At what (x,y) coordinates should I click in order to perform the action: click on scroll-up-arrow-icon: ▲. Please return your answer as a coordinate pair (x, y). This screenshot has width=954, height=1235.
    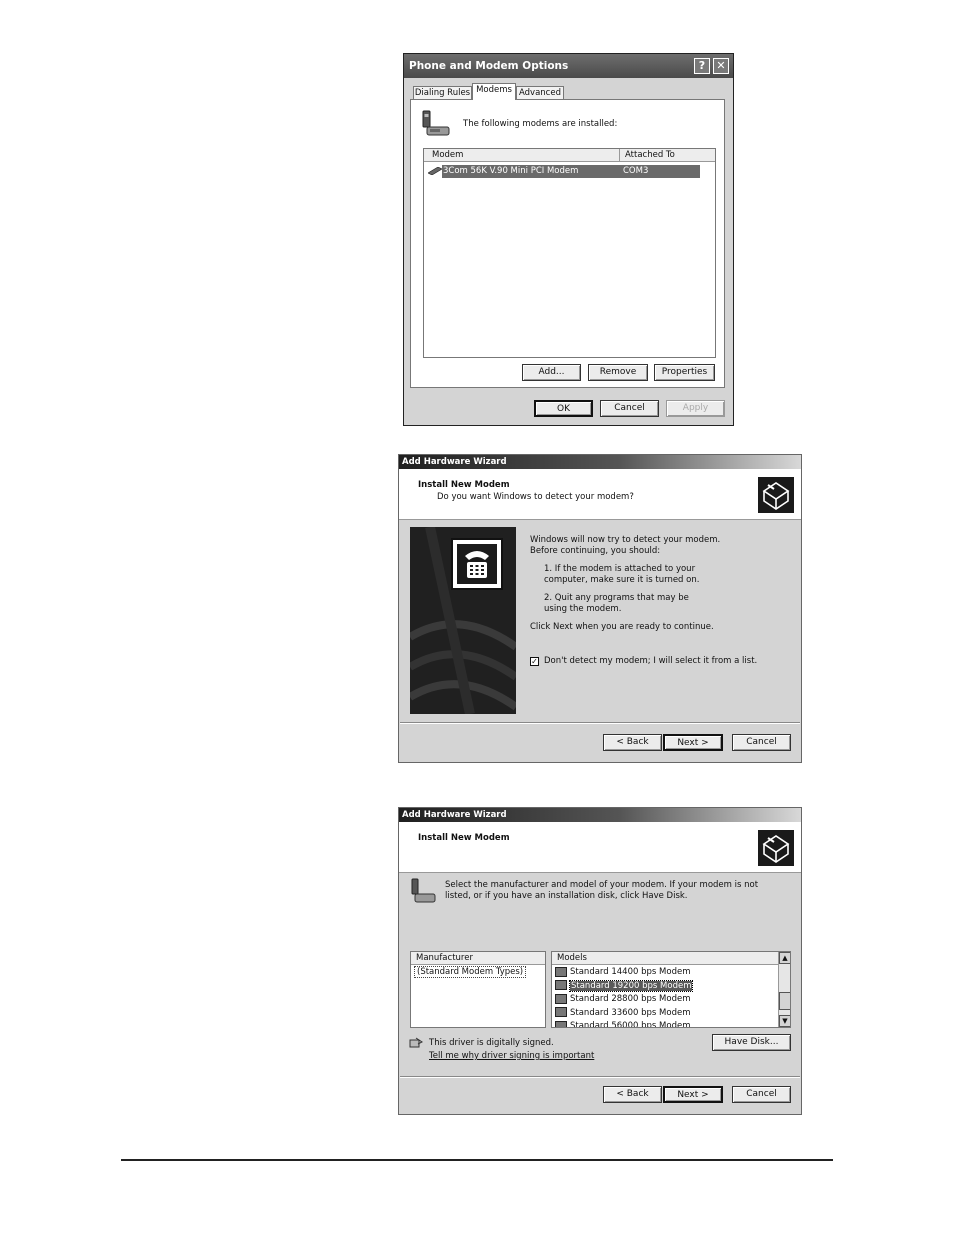
    Looking at the image, I should click on (784, 958).